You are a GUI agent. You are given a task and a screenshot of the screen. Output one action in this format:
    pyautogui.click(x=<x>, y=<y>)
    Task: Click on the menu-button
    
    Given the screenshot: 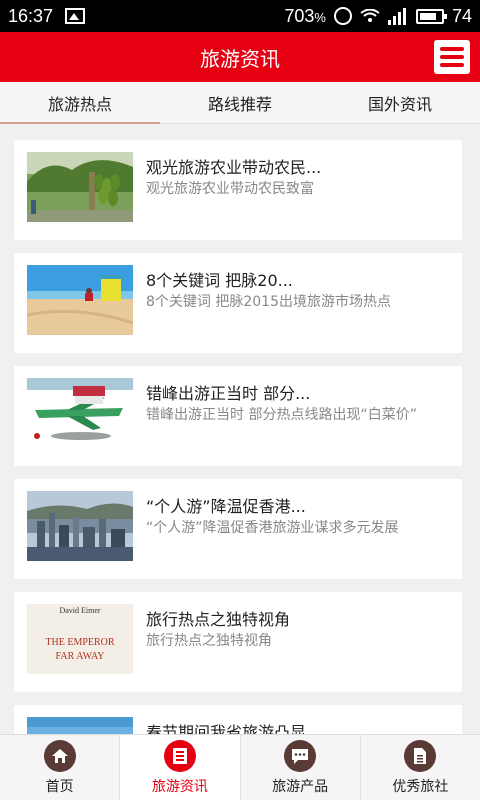 What is the action you would take?
    pyautogui.click(x=452, y=57)
    